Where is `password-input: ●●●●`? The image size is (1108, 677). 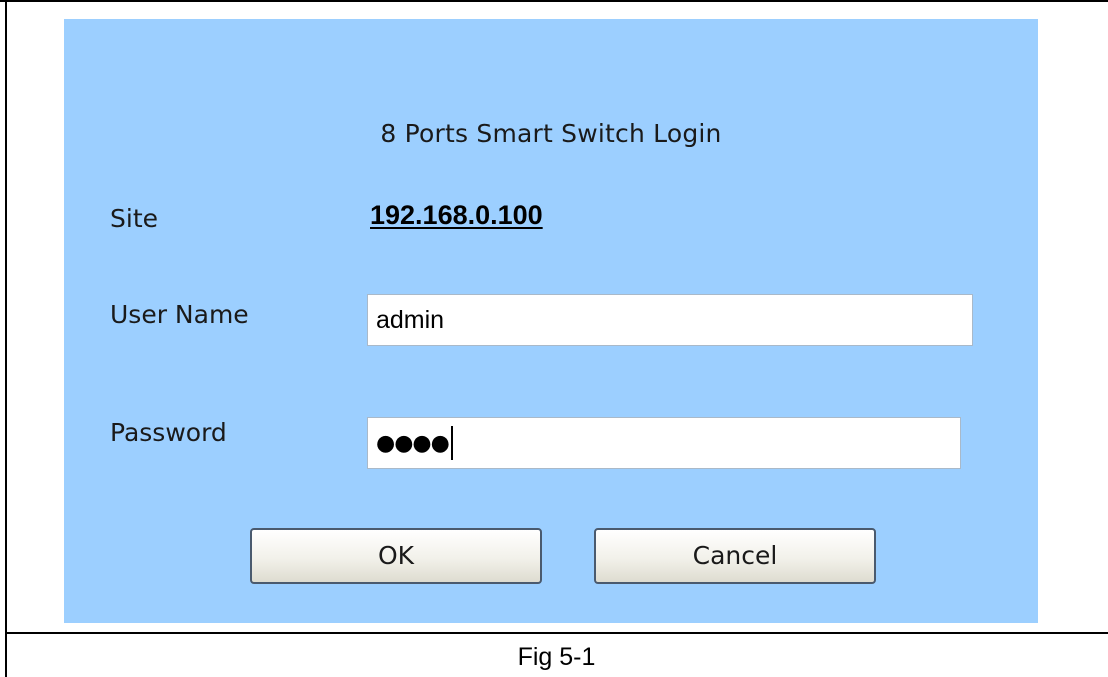
password-input: ●●●● is located at coordinates (664, 443).